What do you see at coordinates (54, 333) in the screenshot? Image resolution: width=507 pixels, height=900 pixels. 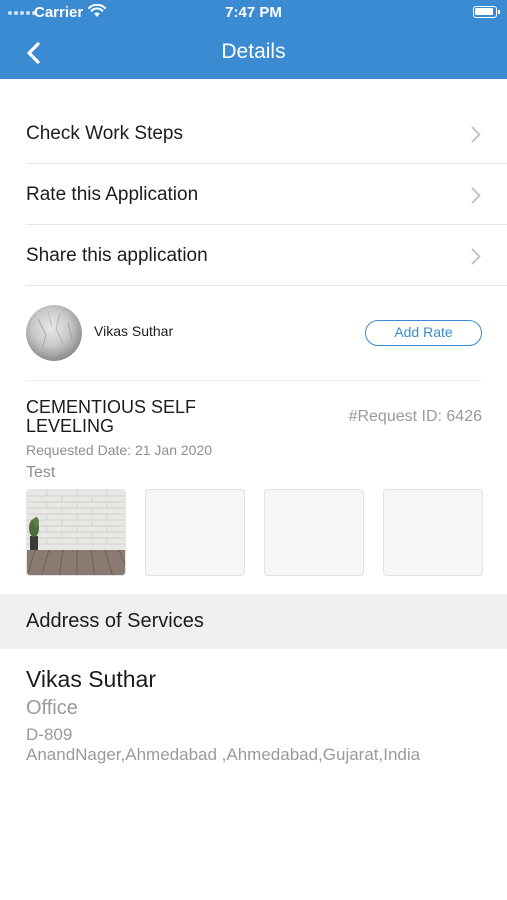 I see `avatar` at bounding box center [54, 333].